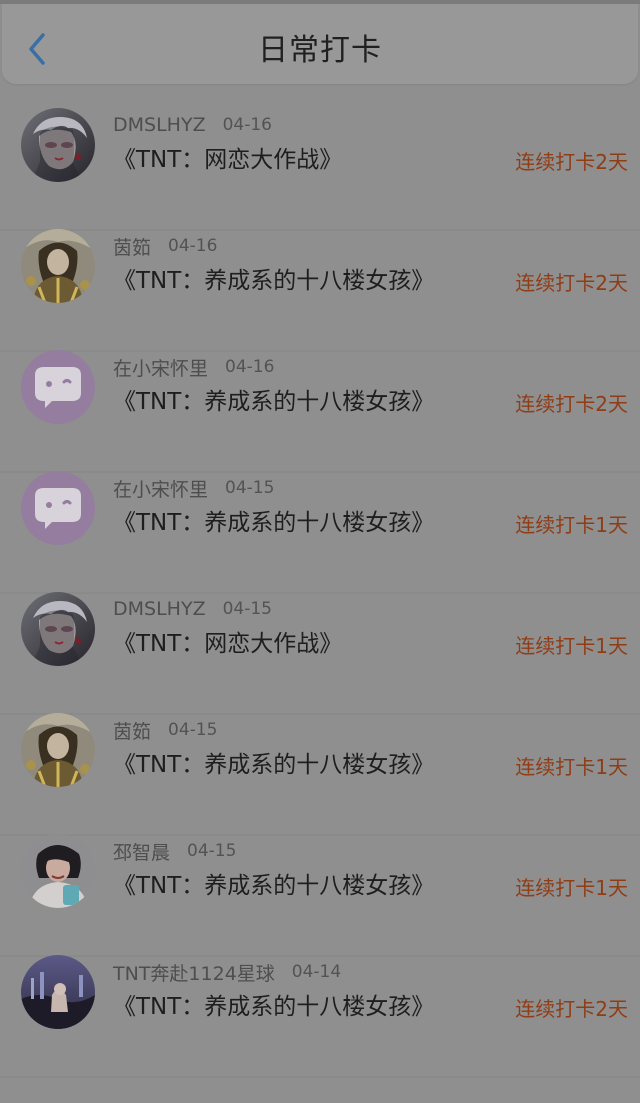 This screenshot has width=640, height=1103. What do you see at coordinates (165, 730) in the screenshot?
I see `item-meta: 茵筎 04-15` at bounding box center [165, 730].